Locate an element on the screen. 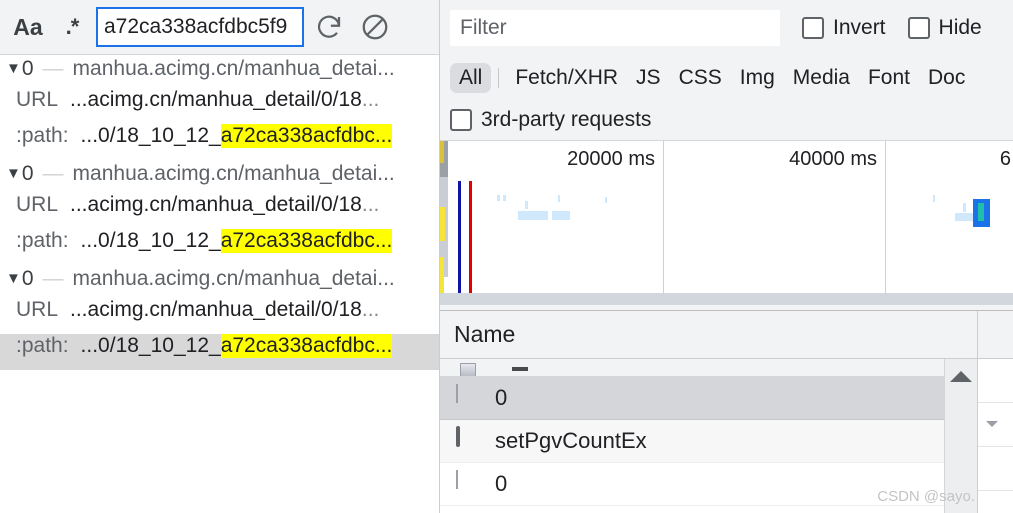  third-party-requests-row: 3rd-party requests is located at coordinates (726, 120).